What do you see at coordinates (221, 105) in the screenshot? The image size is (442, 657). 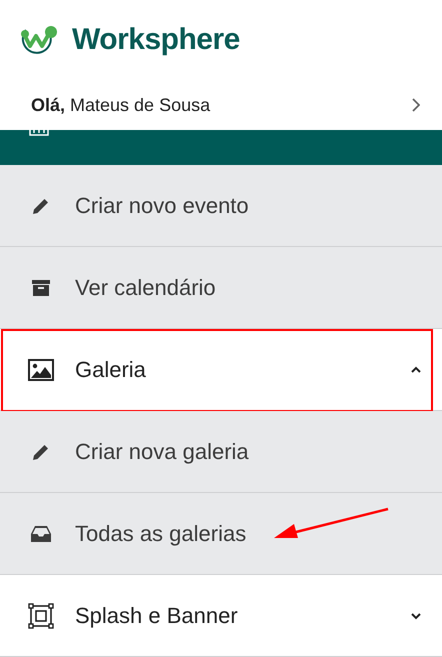 I see `profile-row: Olá, Mateus de Sousa` at bounding box center [221, 105].